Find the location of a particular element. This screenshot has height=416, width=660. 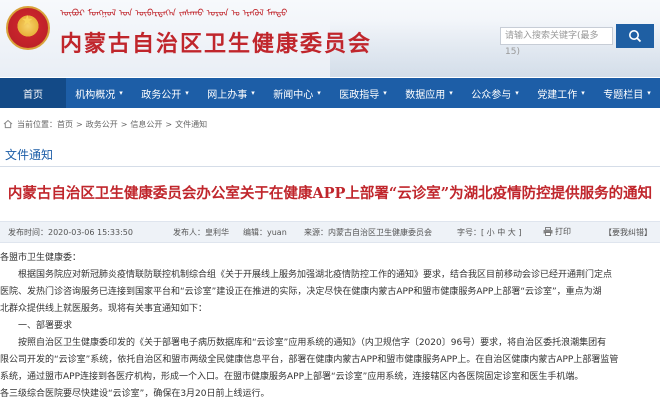

site-title: 内蒙古自治区卫生健康委员会 is located at coordinates (216, 44).